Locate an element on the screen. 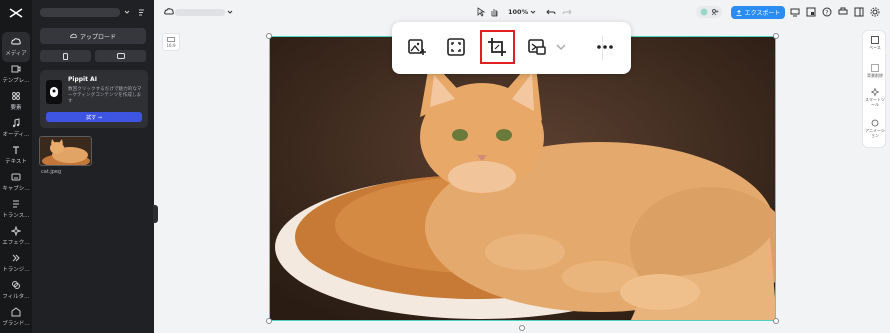 The image size is (890, 333). right-rail-item-remove-bg: 背景削除 is located at coordinates (875, 71).